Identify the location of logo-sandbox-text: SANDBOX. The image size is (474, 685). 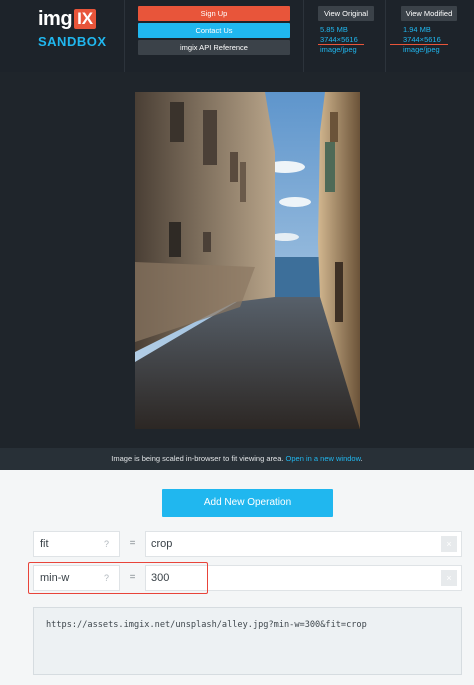
(72, 41).